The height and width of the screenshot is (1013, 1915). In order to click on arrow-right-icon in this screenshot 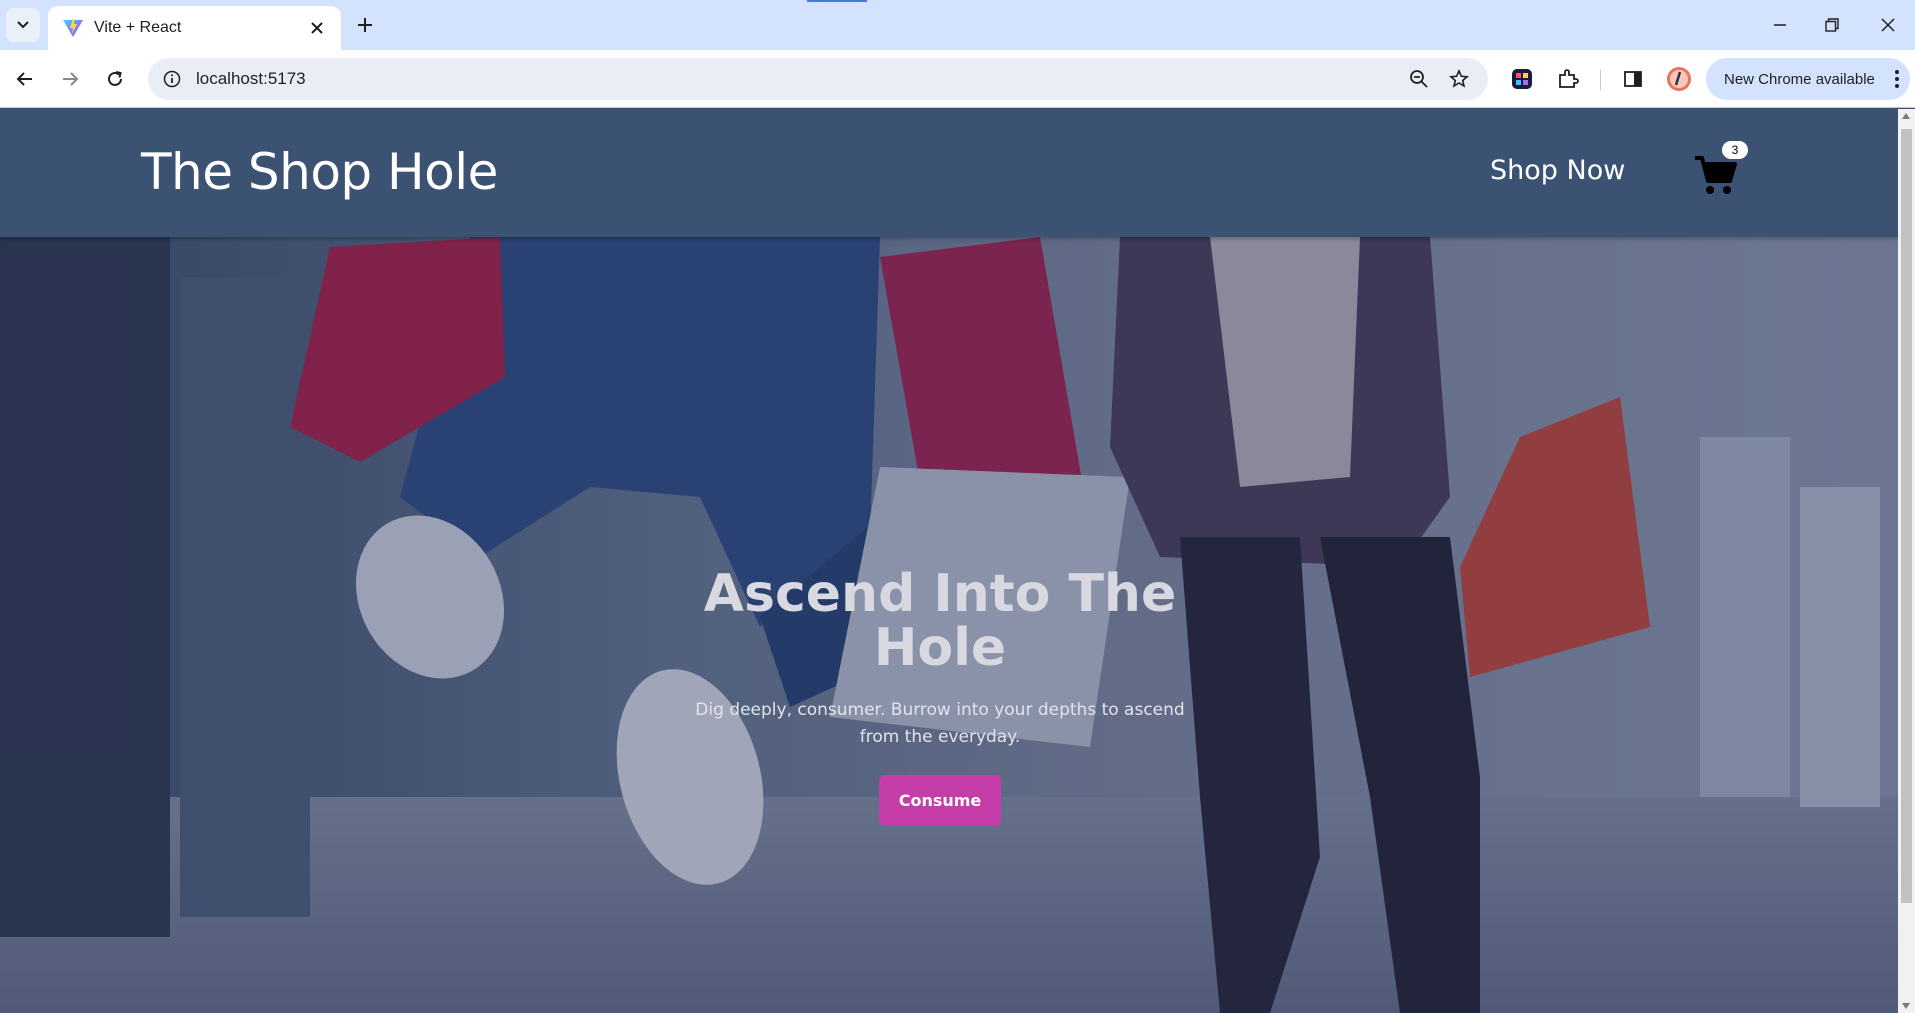, I will do `click(71, 79)`.